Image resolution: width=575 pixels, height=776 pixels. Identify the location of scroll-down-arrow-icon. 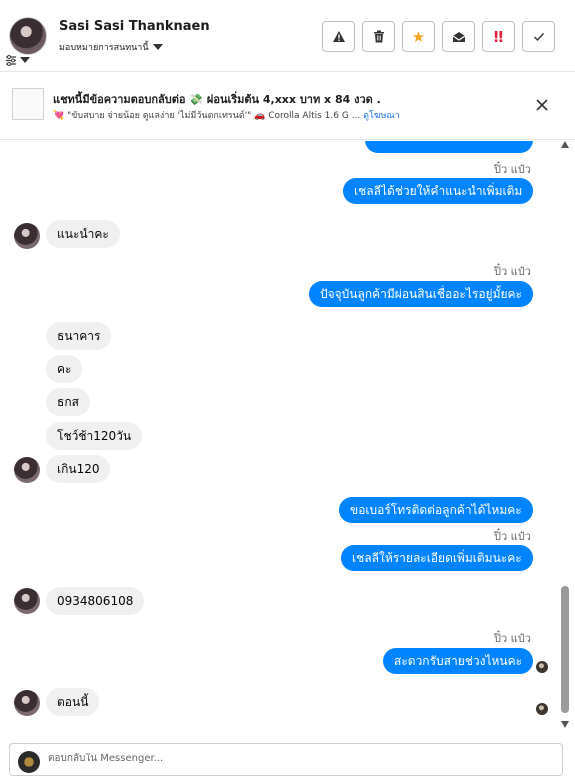
(565, 724).